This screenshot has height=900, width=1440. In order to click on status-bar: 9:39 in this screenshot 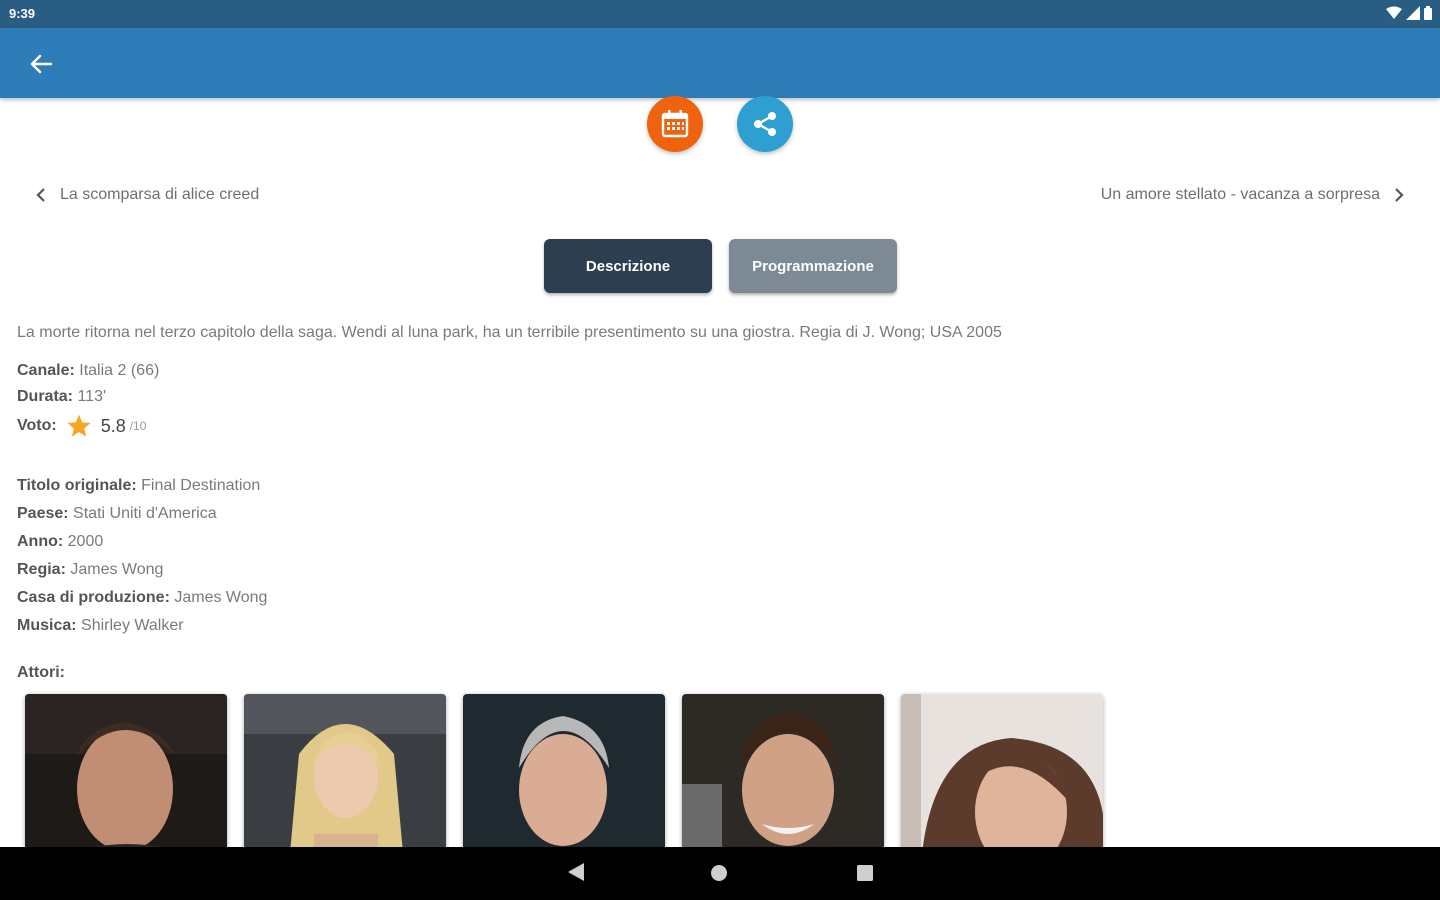, I will do `click(720, 14)`.